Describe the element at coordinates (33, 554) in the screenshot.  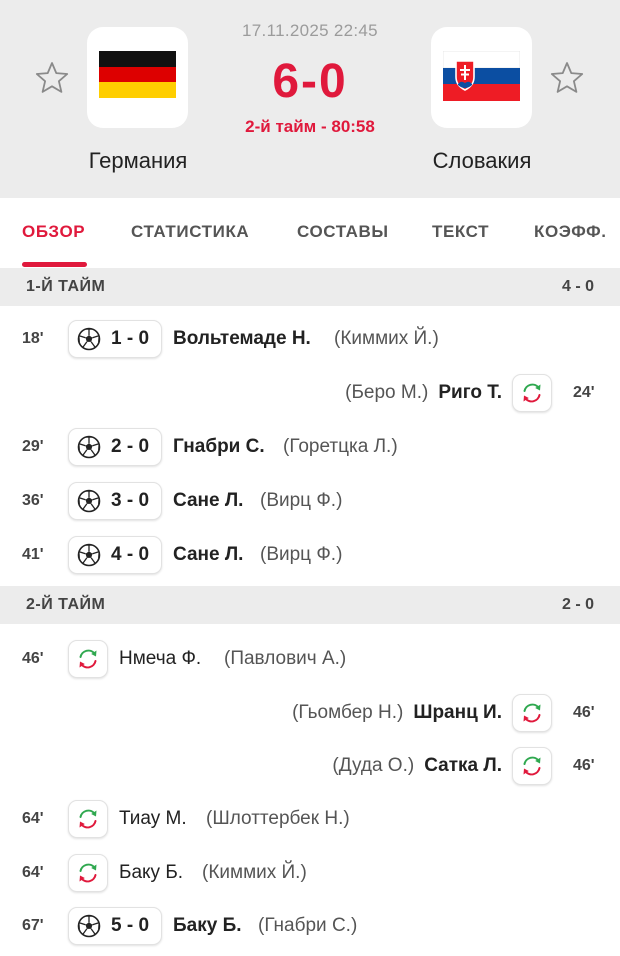
I see `event-minute: 41'` at that location.